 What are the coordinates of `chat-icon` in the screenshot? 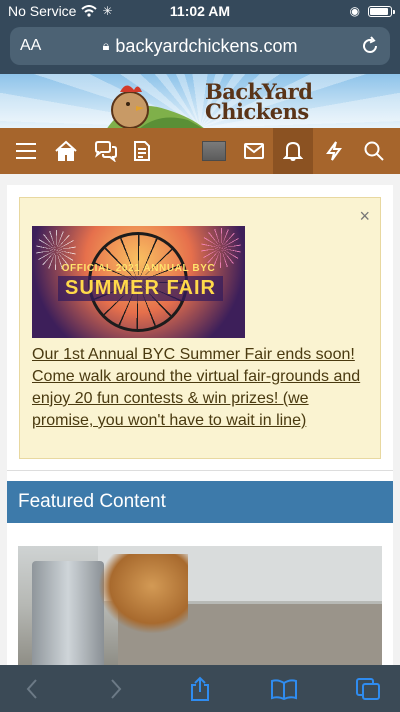 It's located at (106, 151).